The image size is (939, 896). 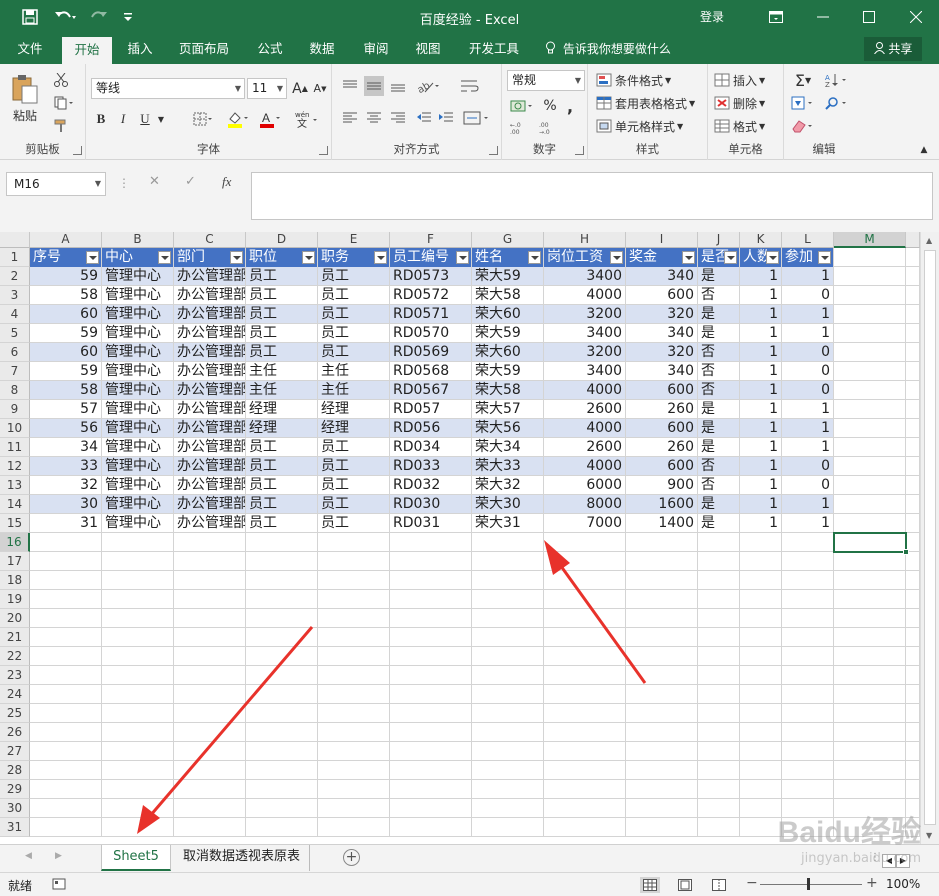 What do you see at coordinates (872, 883) in the screenshot?
I see `zoom-in-icon: +` at bounding box center [872, 883].